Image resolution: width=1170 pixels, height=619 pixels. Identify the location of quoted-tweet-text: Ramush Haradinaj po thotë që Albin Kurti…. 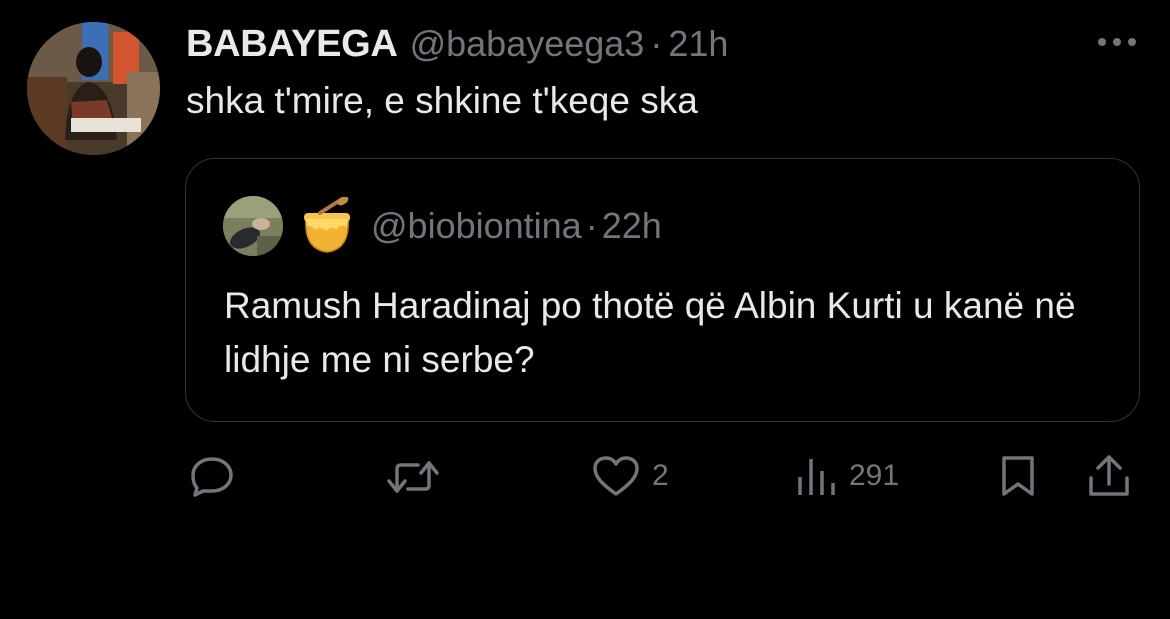
(650, 332).